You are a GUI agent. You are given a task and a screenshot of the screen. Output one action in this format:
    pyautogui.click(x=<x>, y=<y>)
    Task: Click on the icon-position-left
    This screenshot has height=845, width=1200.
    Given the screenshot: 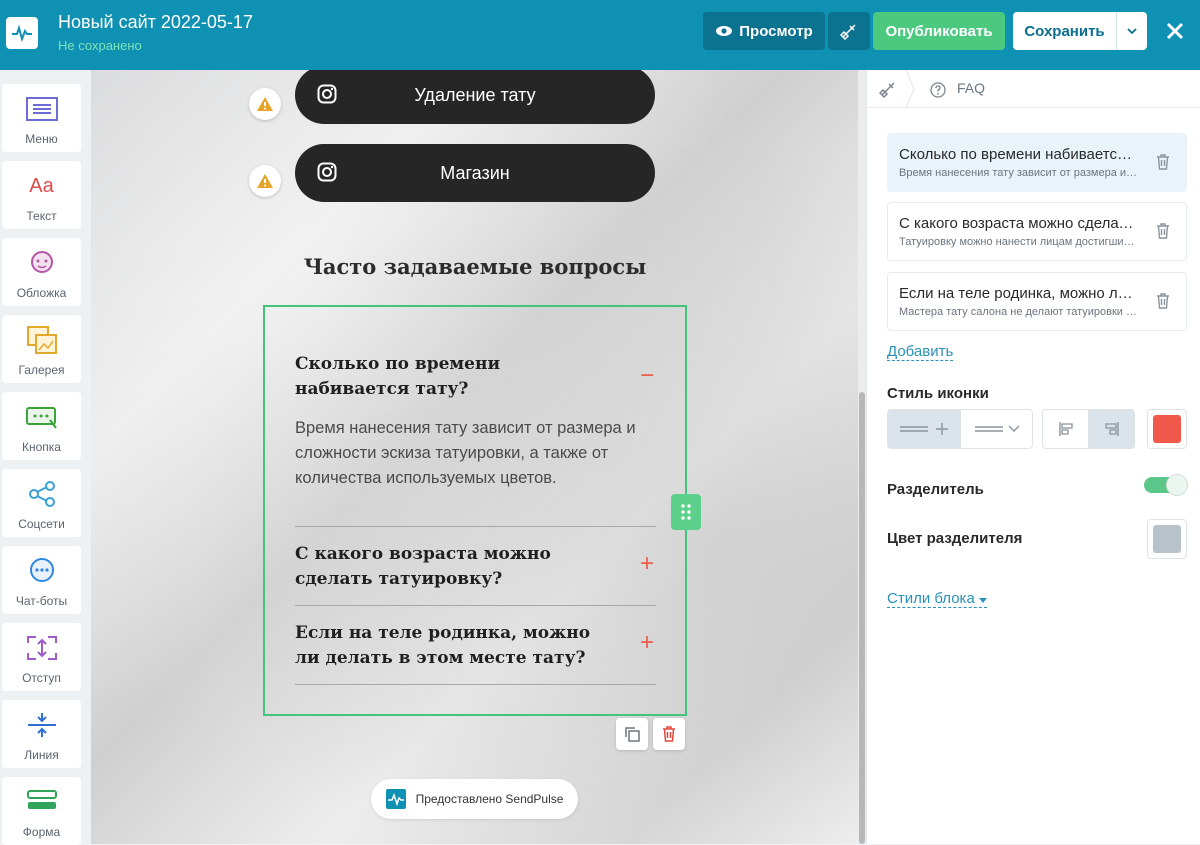 What is the action you would take?
    pyautogui.click(x=1065, y=429)
    